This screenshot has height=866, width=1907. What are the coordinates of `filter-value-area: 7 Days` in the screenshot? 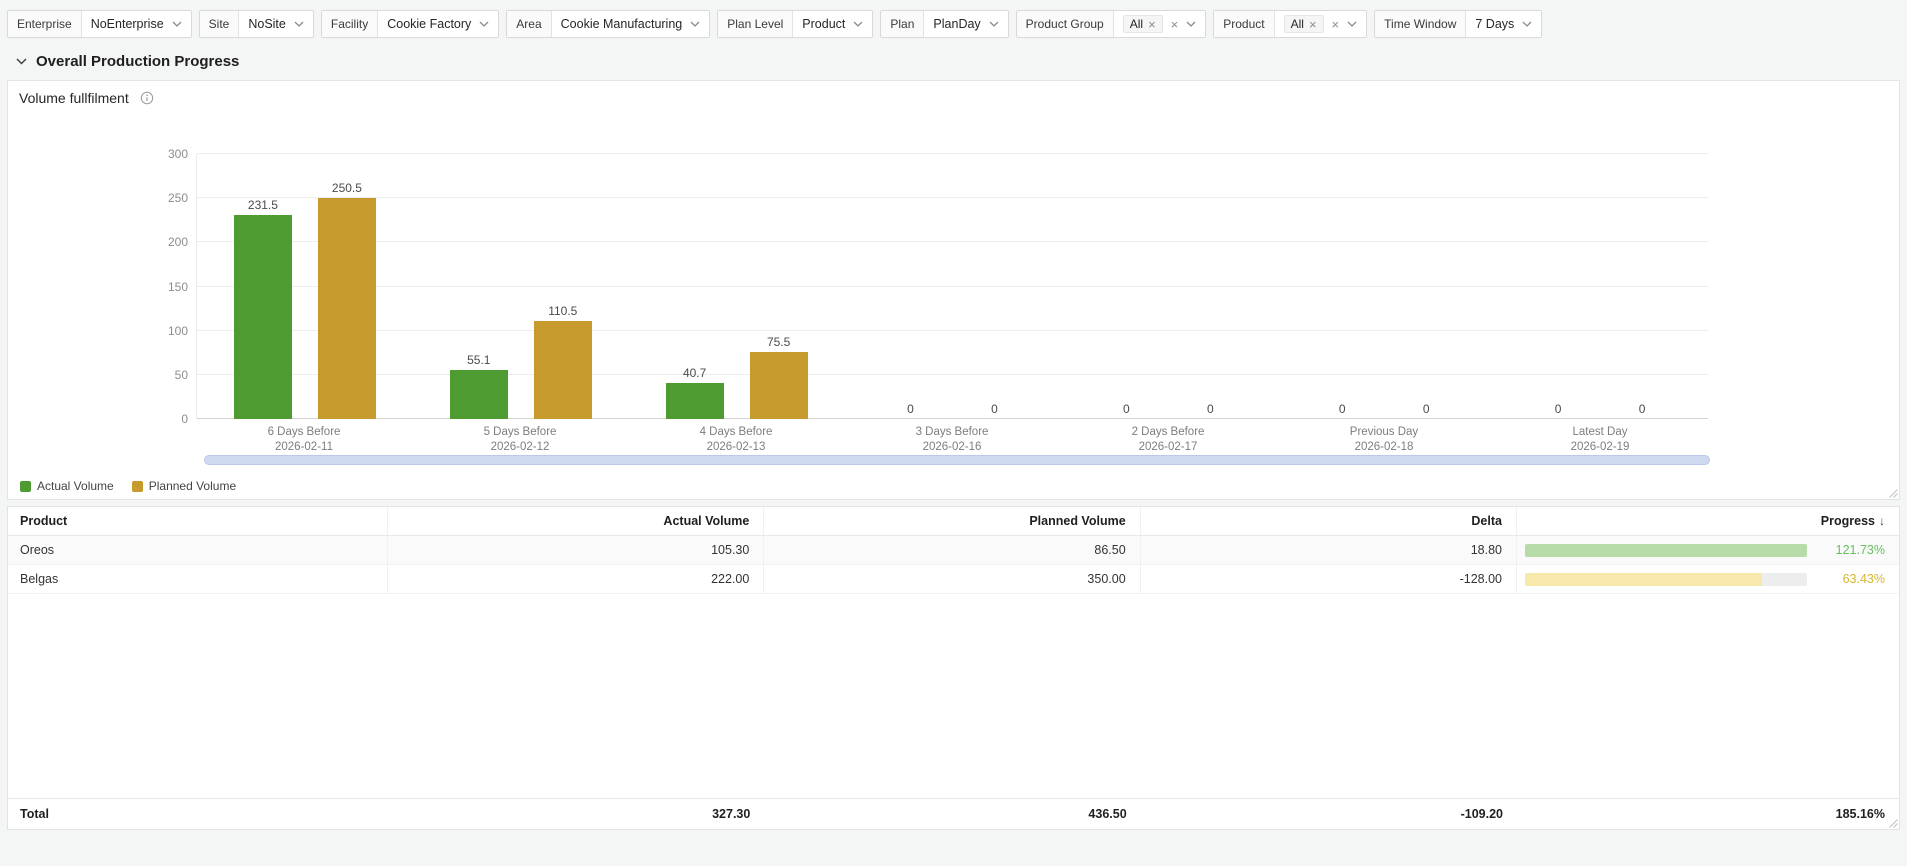 It's located at (1503, 24).